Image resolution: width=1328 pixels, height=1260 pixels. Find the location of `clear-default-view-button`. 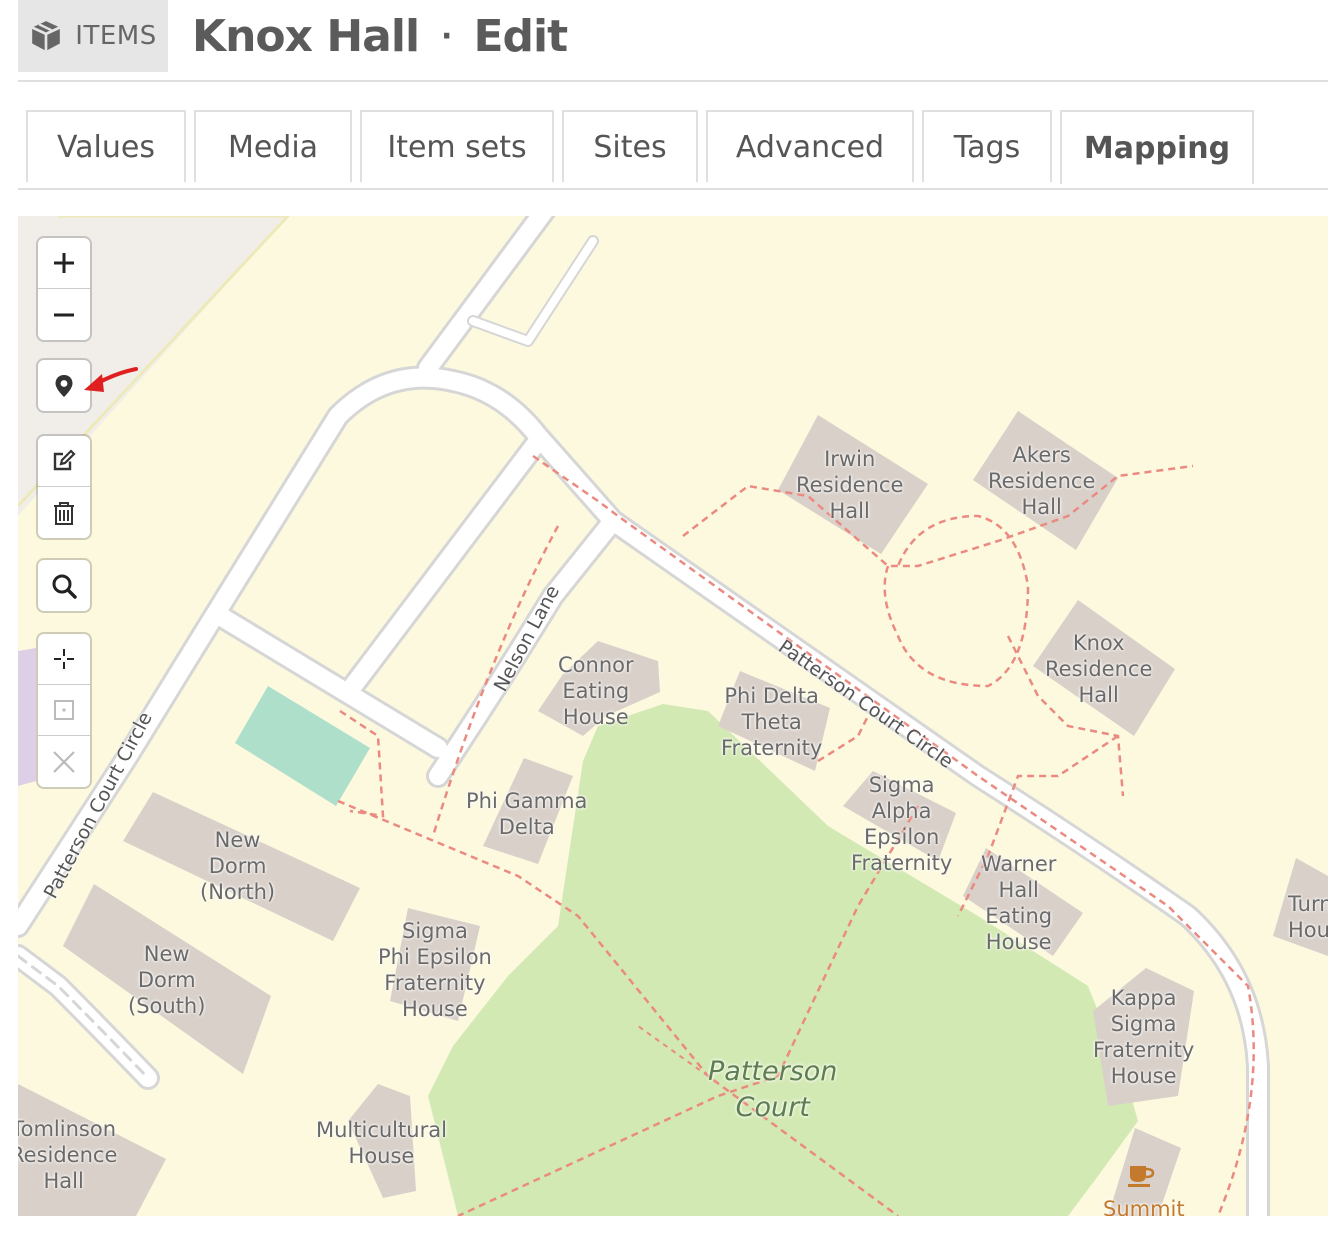

clear-default-view-button is located at coordinates (64, 761).